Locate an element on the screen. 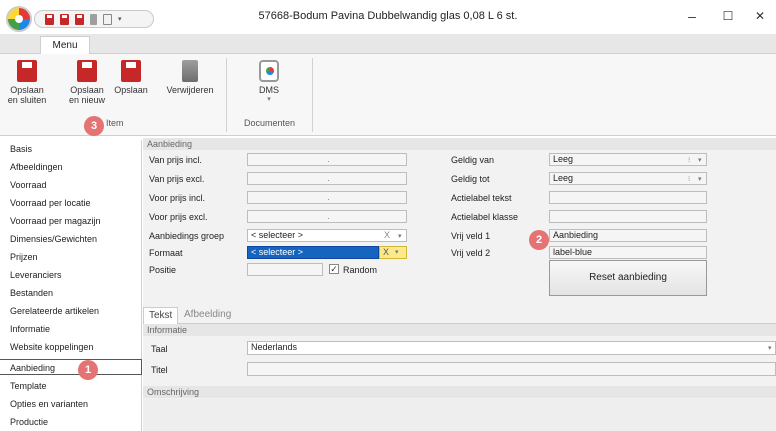 This screenshot has height=431, width=776. tab-tekst: Tekst is located at coordinates (161, 315).